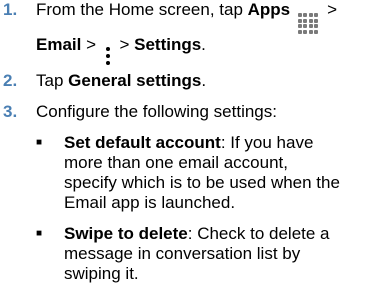  I want to click on bullet-2-line-1: Swipe to delete: Check to delete a, so click(197, 233).